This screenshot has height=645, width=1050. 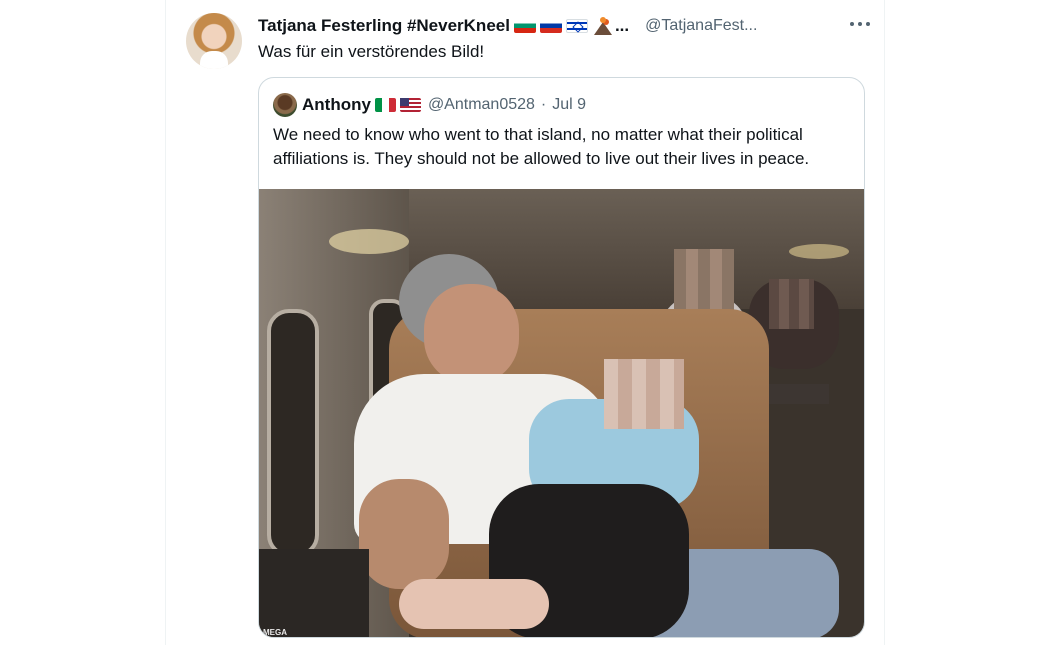 What do you see at coordinates (385, 105) in the screenshot?
I see `flag-italy-icon` at bounding box center [385, 105].